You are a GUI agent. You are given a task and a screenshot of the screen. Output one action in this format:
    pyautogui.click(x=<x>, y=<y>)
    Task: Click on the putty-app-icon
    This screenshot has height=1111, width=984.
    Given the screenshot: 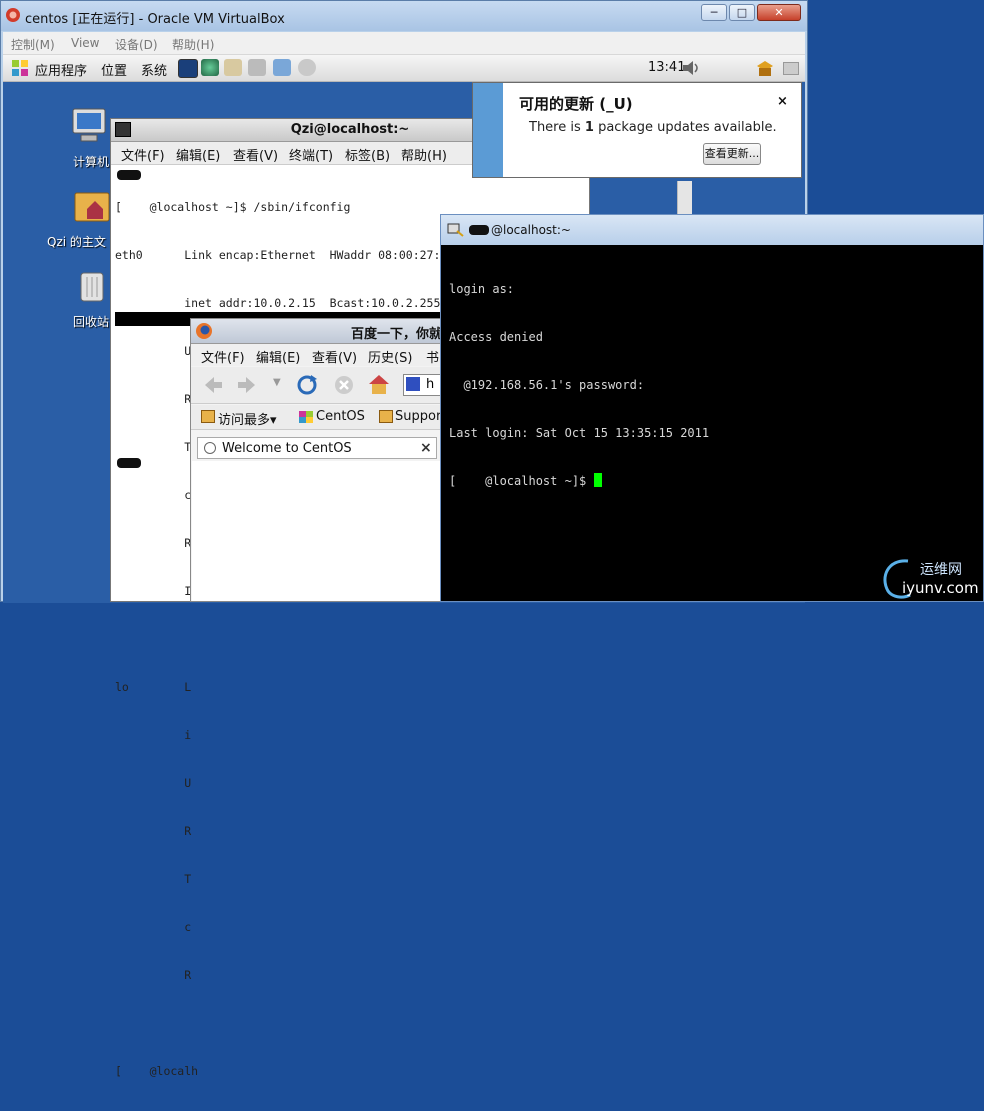 What is the action you would take?
    pyautogui.click(x=455, y=230)
    